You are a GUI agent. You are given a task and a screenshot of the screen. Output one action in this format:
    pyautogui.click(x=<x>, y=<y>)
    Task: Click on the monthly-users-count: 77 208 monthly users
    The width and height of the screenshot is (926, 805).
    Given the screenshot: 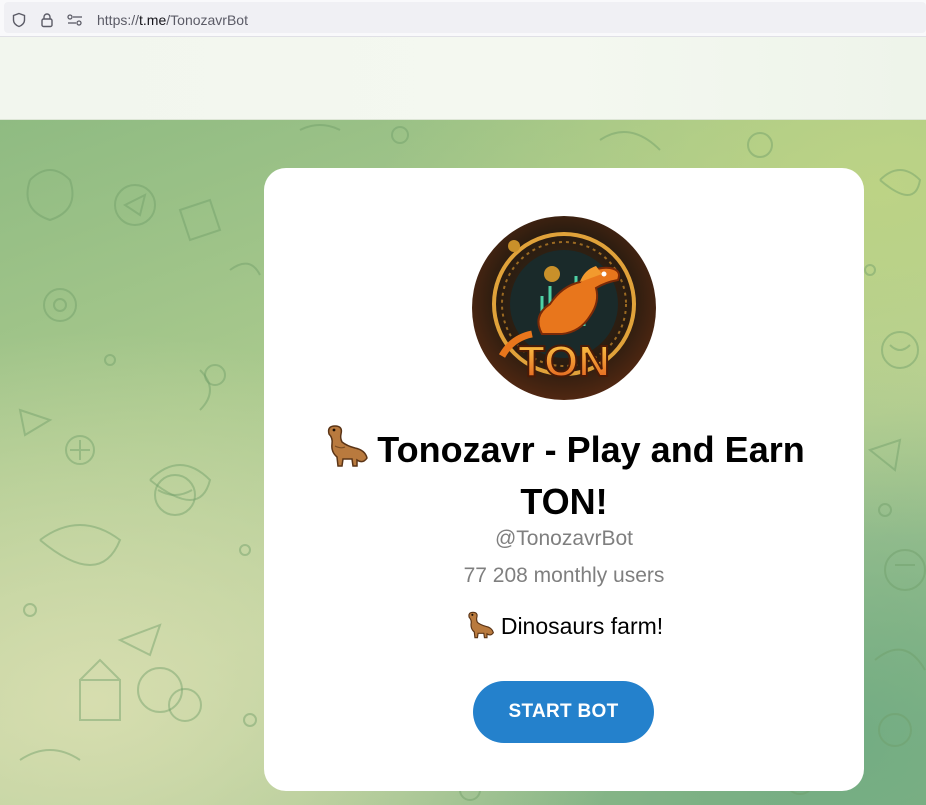 What is the action you would take?
    pyautogui.click(x=564, y=575)
    